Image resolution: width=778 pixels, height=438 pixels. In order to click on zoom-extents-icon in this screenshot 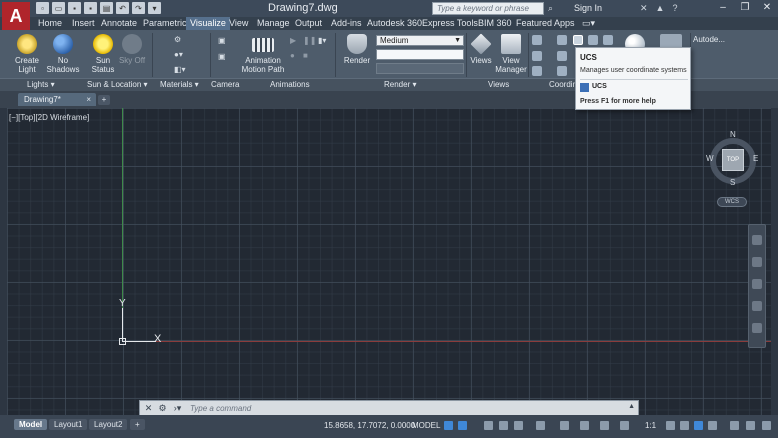, I will do `click(757, 284)`.